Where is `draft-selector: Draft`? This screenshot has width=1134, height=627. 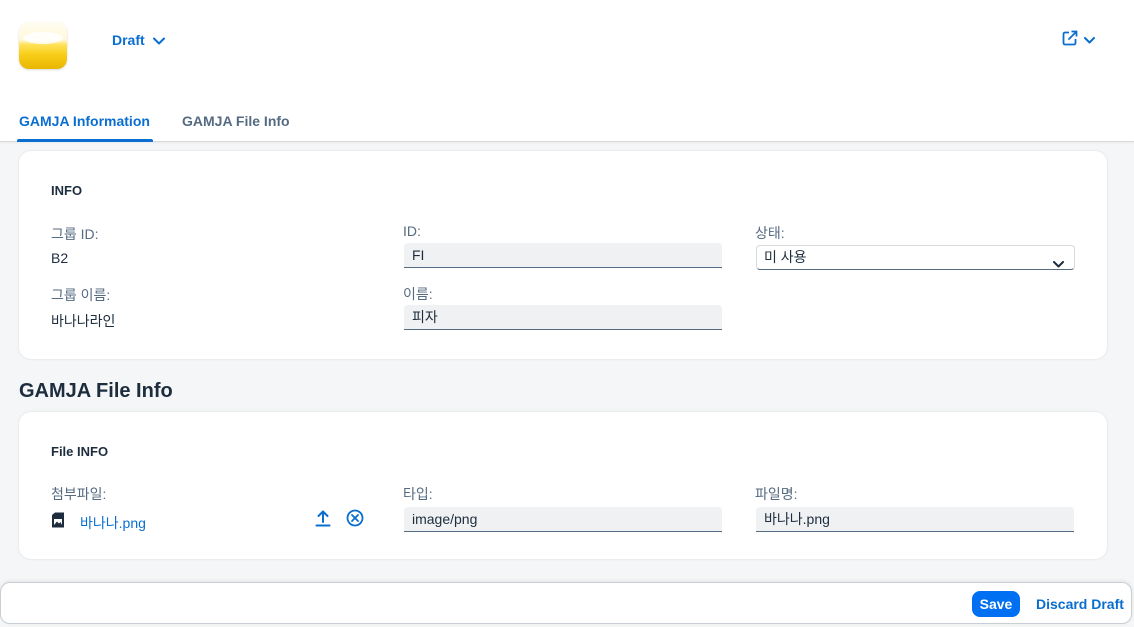 draft-selector: Draft is located at coordinates (138, 40).